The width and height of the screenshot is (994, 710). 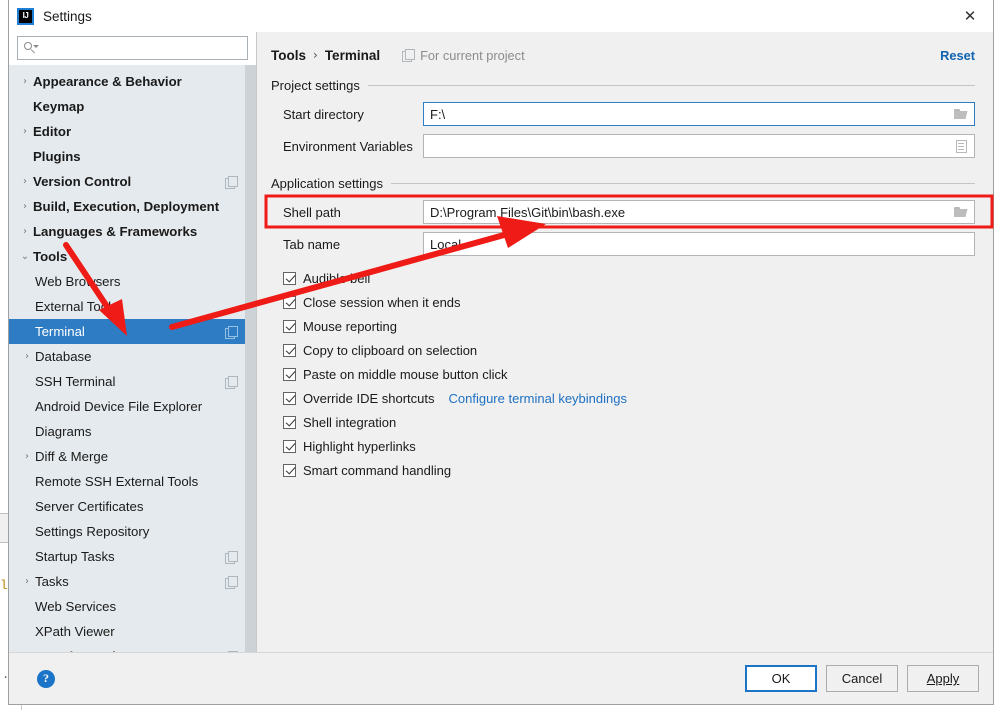 What do you see at coordinates (52, 581) in the screenshot?
I see `sidebar-item-label: Tasks` at bounding box center [52, 581].